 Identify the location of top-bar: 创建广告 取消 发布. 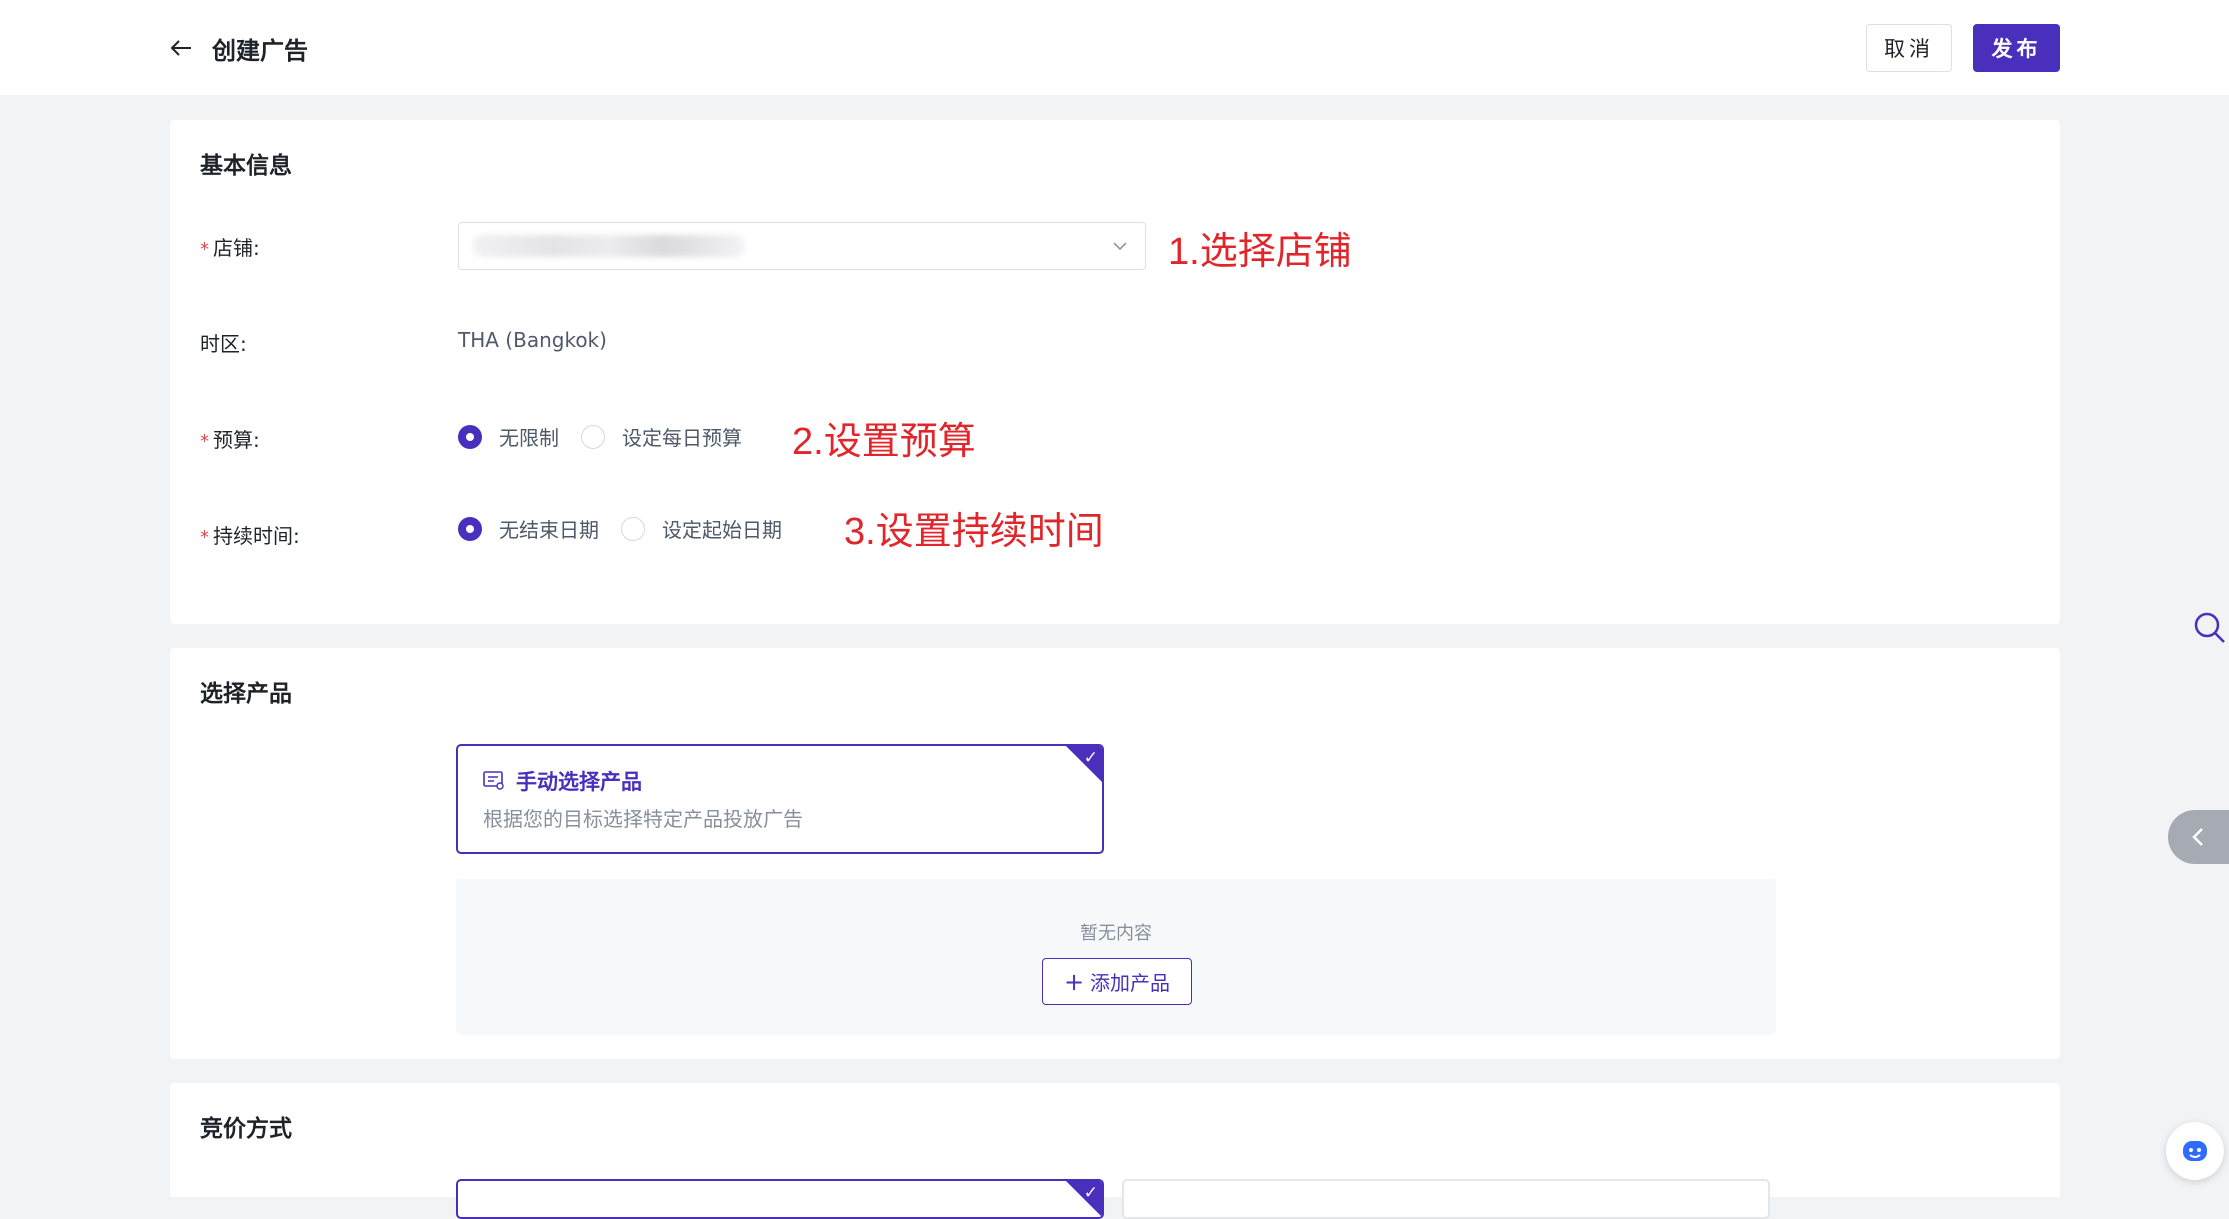
(1114, 47).